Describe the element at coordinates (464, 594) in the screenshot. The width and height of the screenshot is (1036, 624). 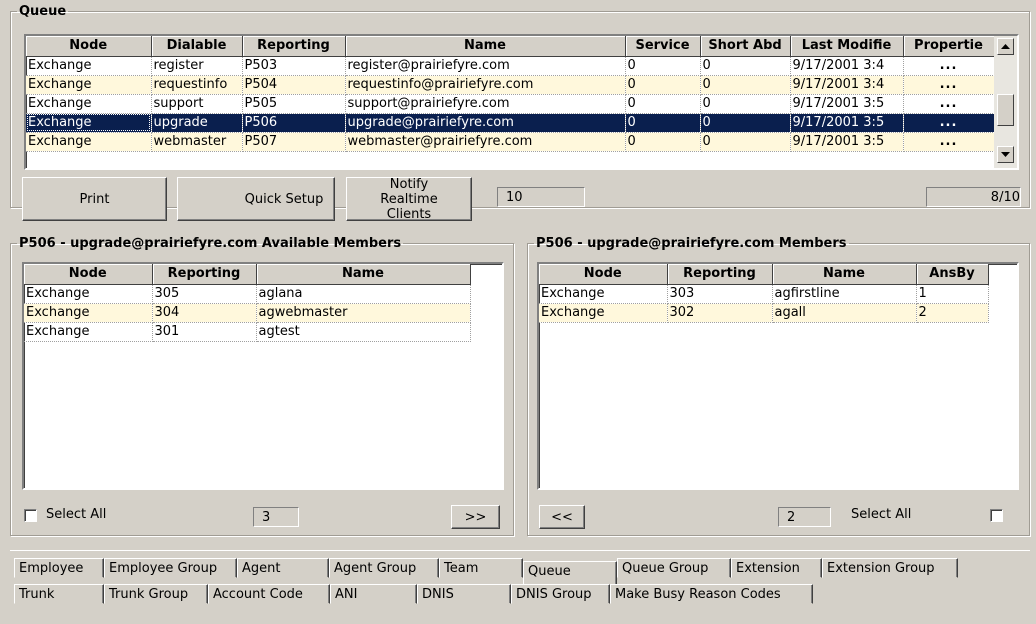
I see `tab-dnis: DNIS` at that location.